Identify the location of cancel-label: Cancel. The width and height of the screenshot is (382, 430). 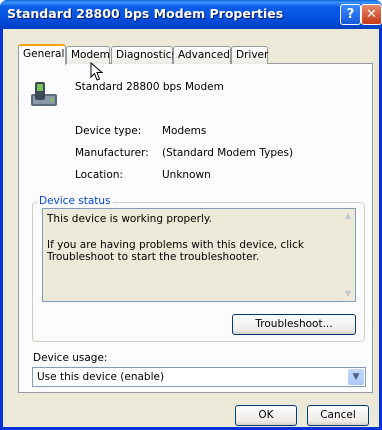
(338, 415).